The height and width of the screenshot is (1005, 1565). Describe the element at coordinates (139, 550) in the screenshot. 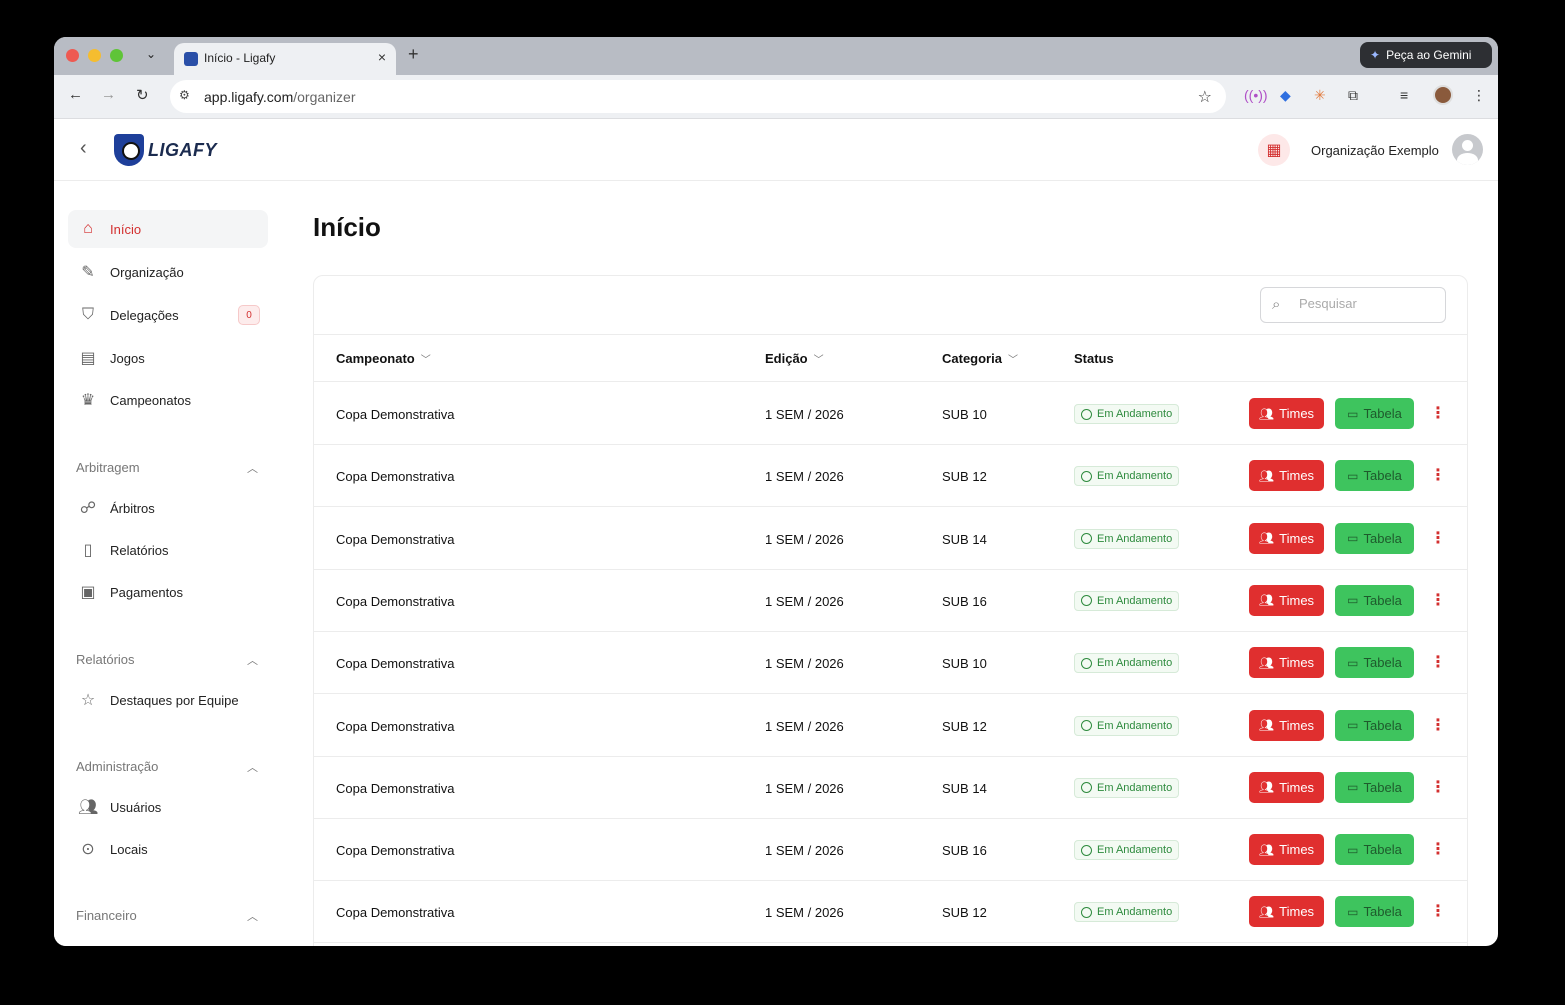

I see `sidebar-item-label: Relatórios` at that location.